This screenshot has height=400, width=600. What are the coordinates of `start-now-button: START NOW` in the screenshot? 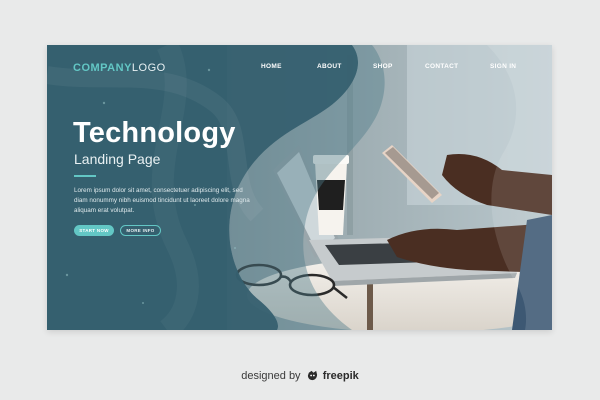 It's located at (94, 230).